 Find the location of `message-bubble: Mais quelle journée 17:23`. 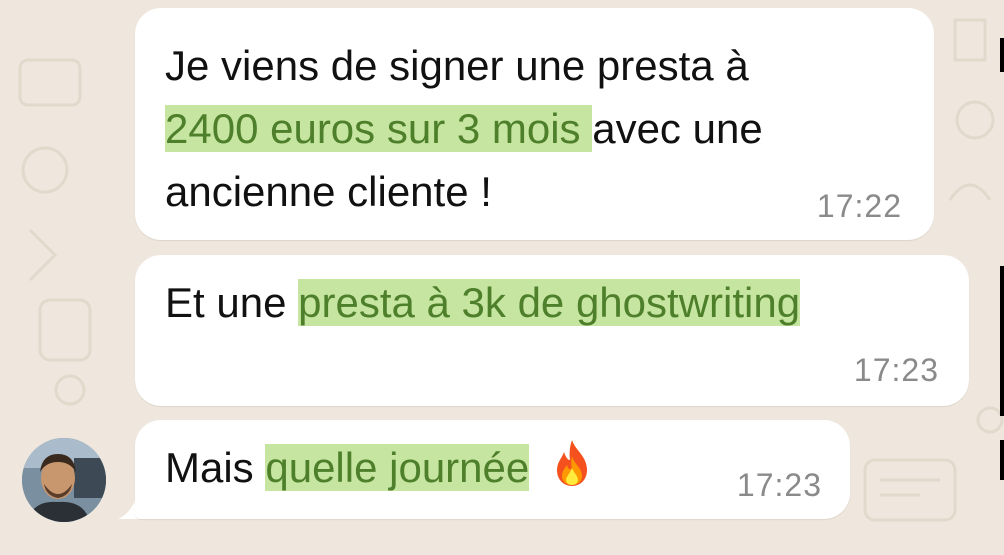

message-bubble: Mais quelle journée 17:23 is located at coordinates (492, 469).